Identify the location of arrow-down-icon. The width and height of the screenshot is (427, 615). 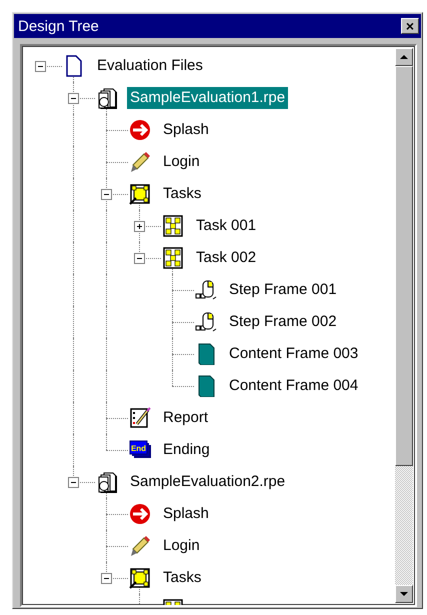
(404, 594).